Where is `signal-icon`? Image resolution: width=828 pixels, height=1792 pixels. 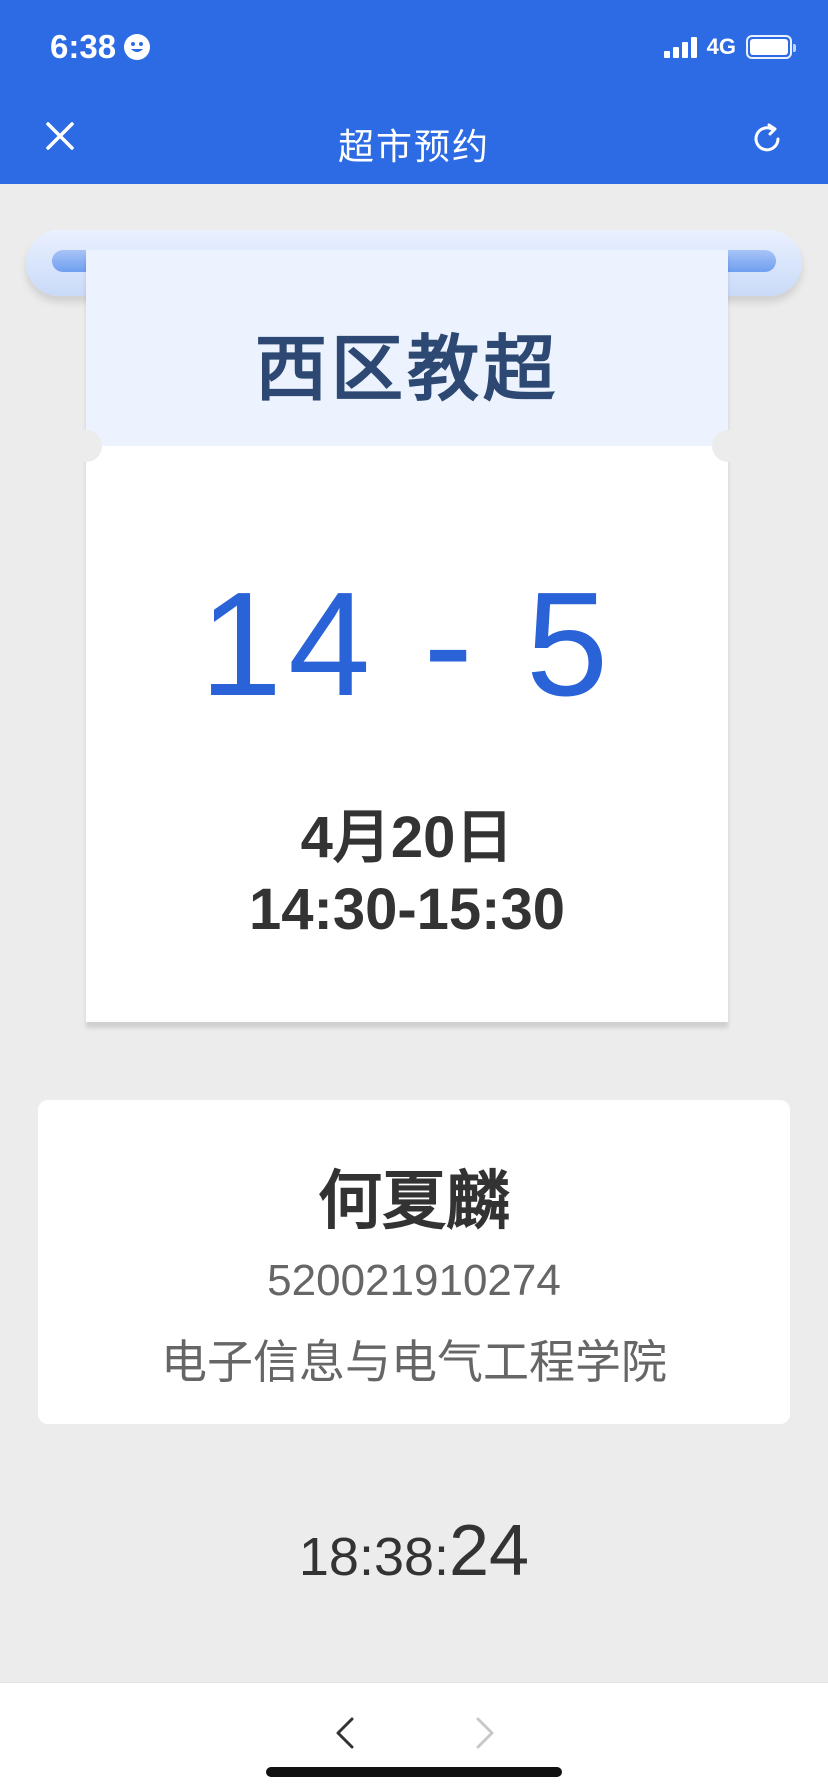
signal-icon is located at coordinates (680, 47).